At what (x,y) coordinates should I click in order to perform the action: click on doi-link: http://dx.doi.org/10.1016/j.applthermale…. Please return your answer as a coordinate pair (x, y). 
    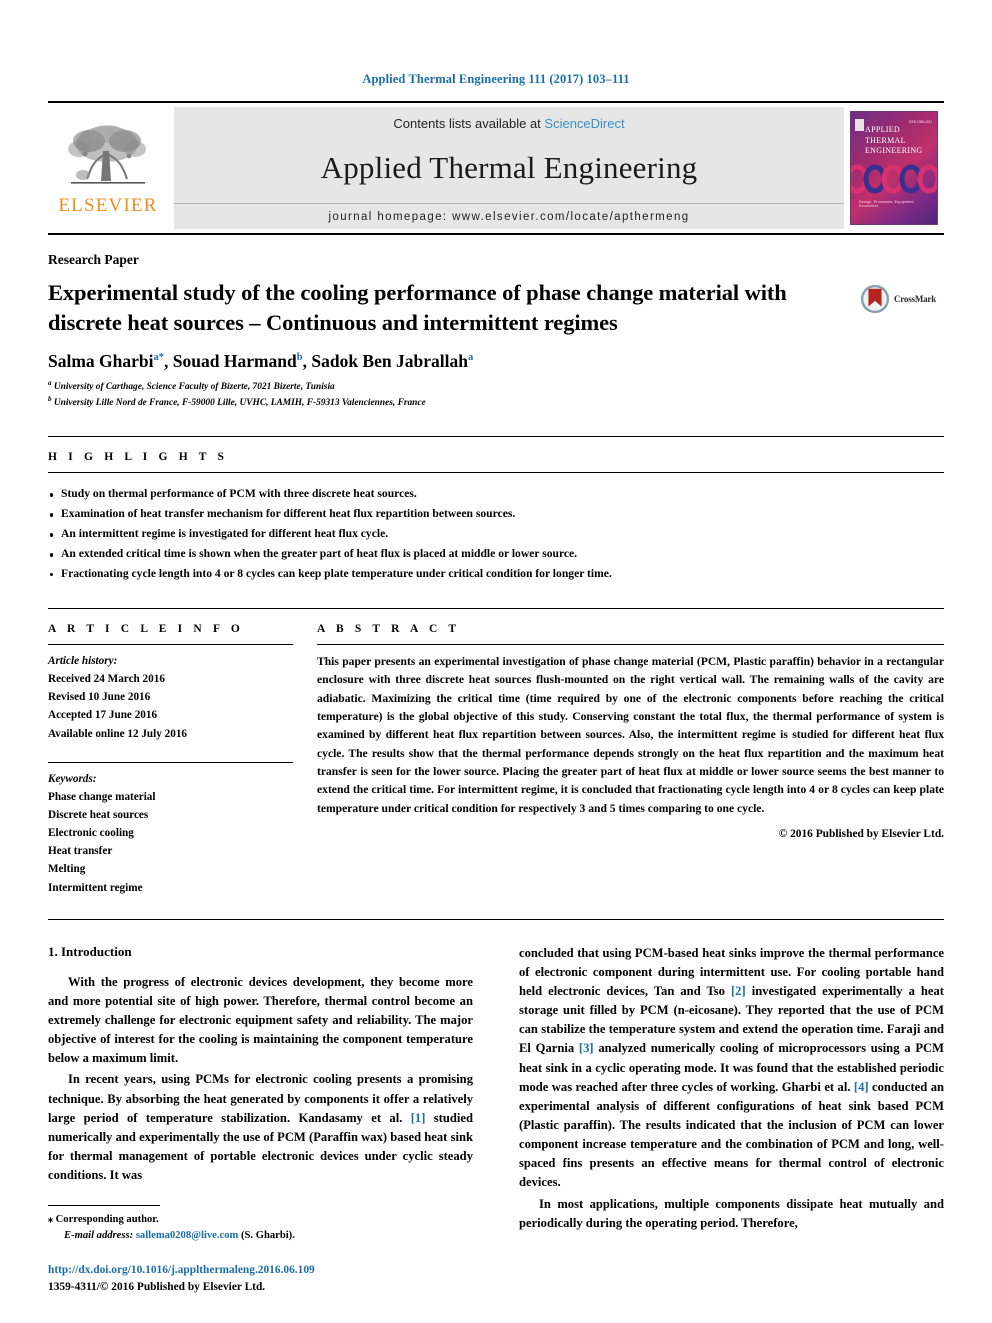
    Looking at the image, I should click on (260, 1270).